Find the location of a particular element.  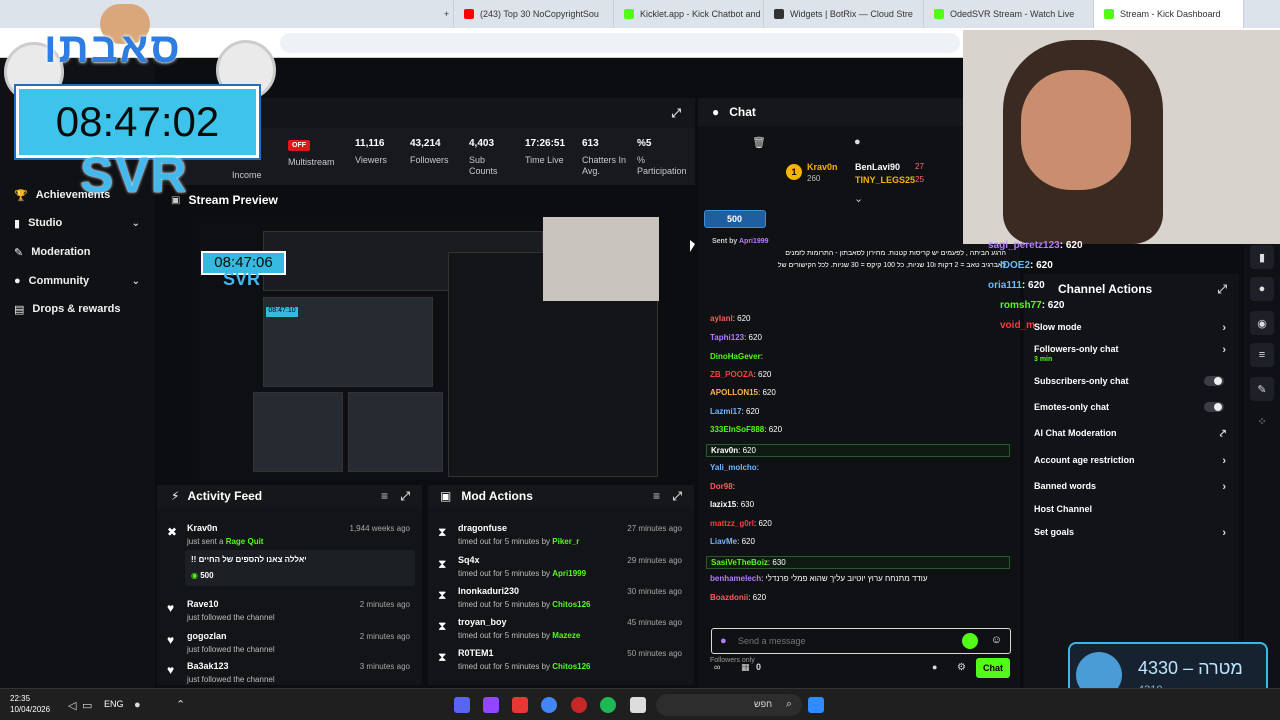

action-set-goals: Set goals › is located at coordinates (1134, 533).